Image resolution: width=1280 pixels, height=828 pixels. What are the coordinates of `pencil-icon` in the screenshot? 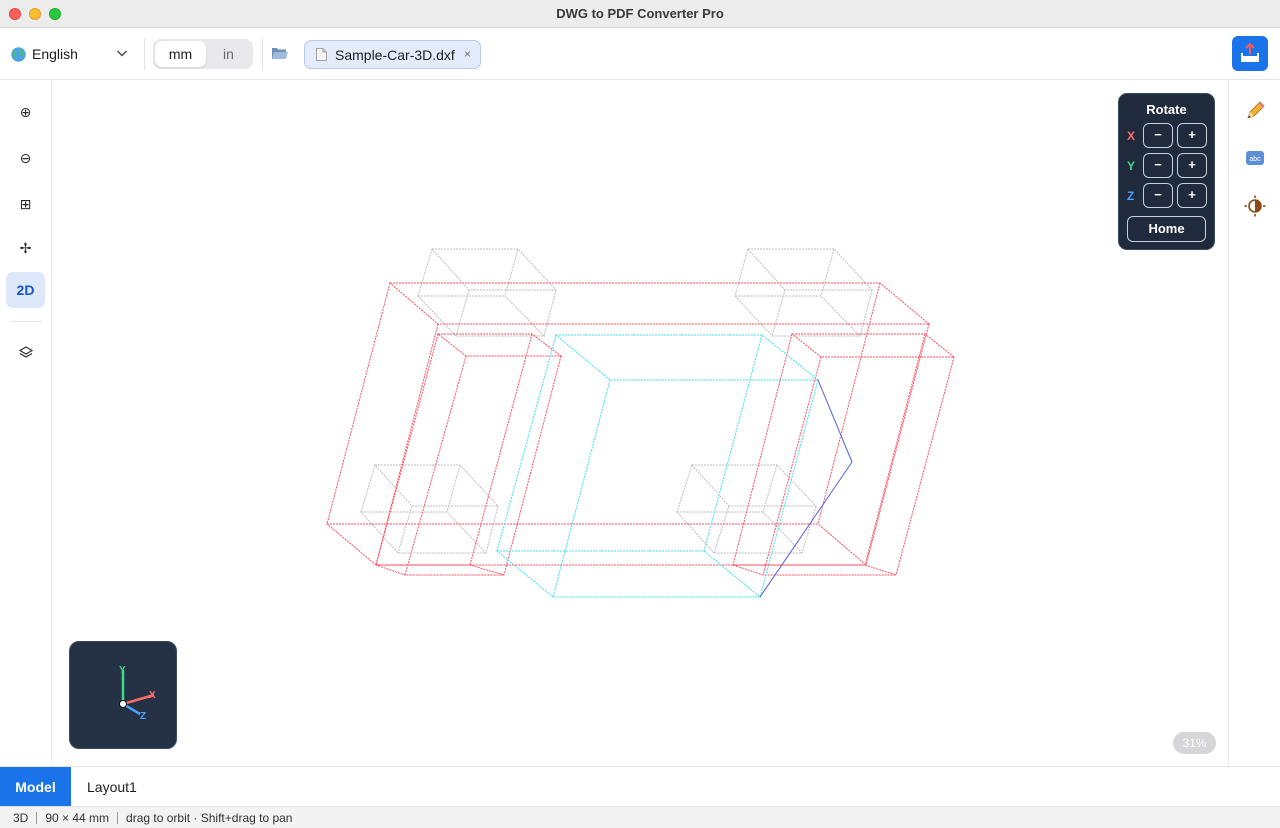 It's located at (1255, 111).